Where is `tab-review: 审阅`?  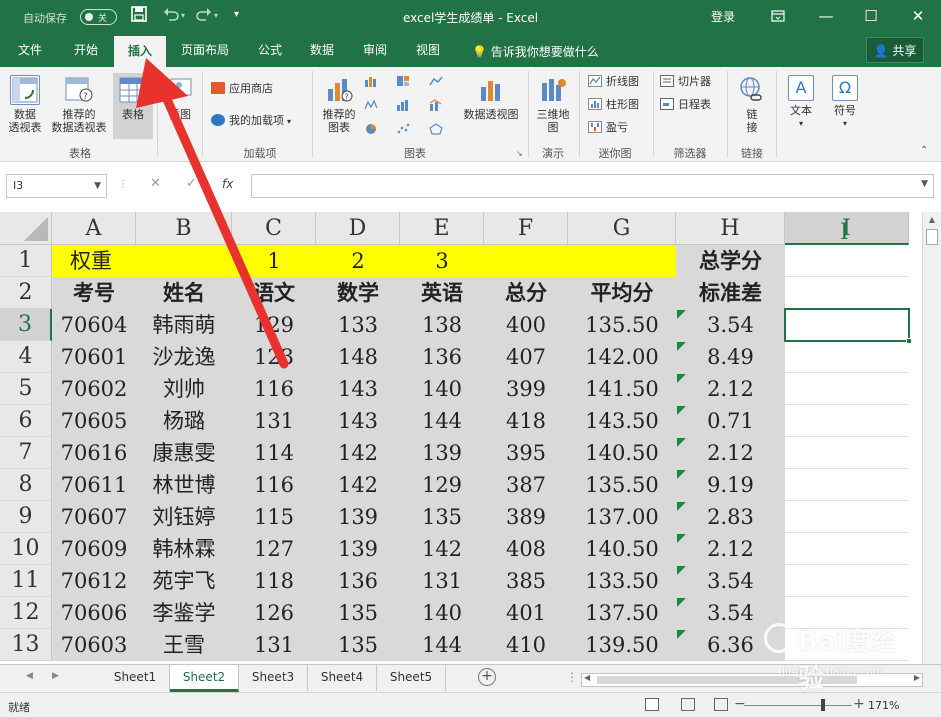 tab-review: 审阅 is located at coordinates (375, 50).